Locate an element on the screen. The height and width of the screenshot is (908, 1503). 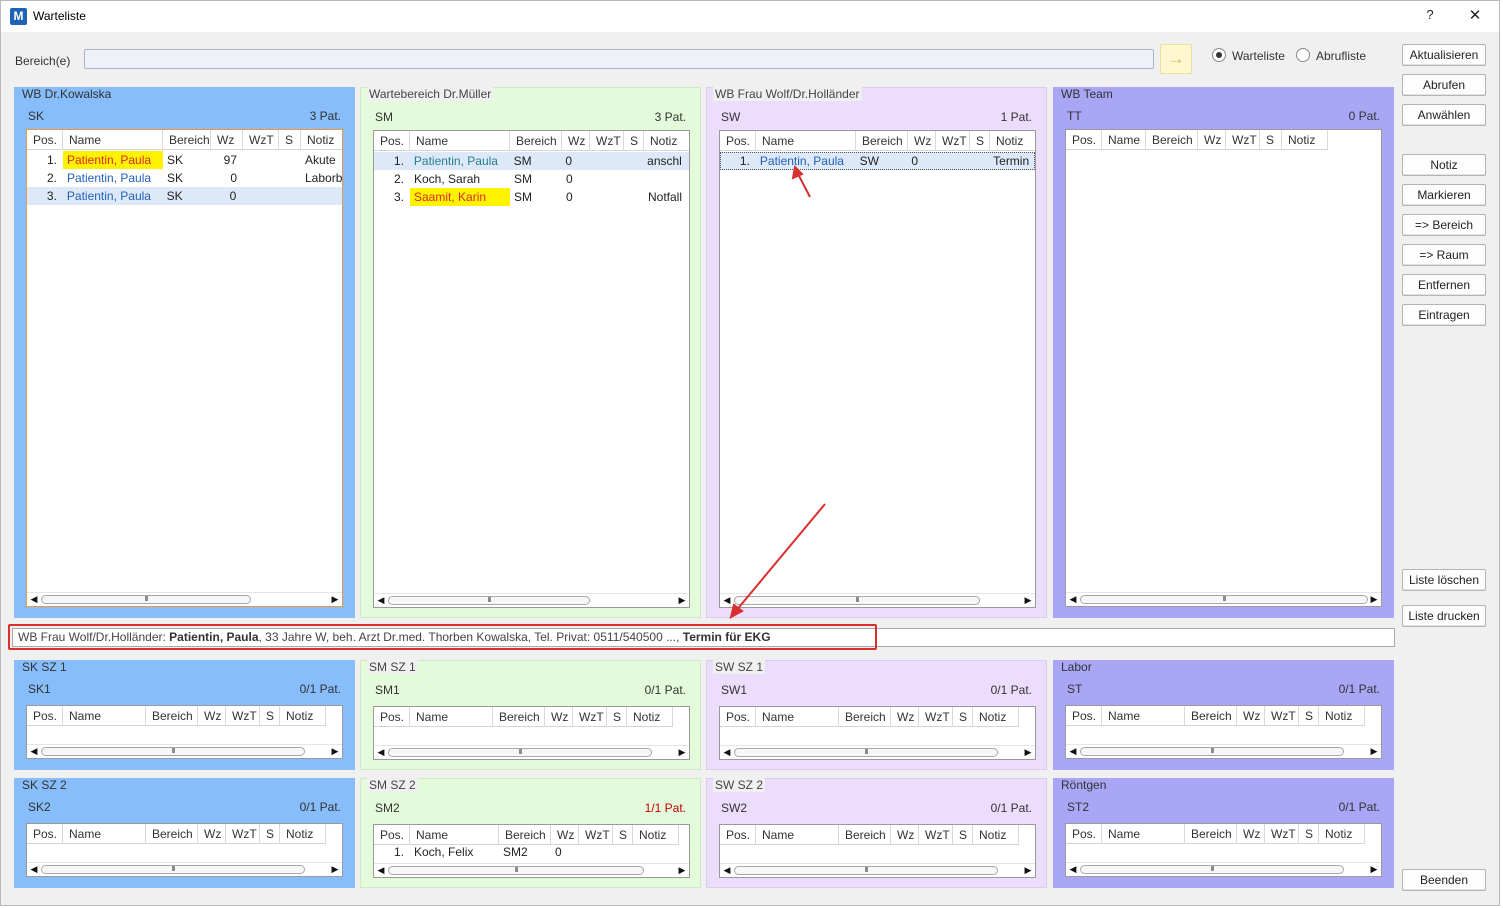
table-row: 3. Saamit, Karin SM 0 Notfall is located at coordinates (531, 197).